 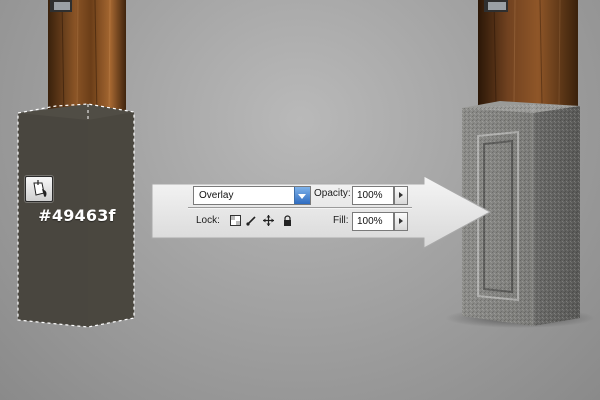 I want to click on lock-transparent-glyph, so click(x=235, y=220).